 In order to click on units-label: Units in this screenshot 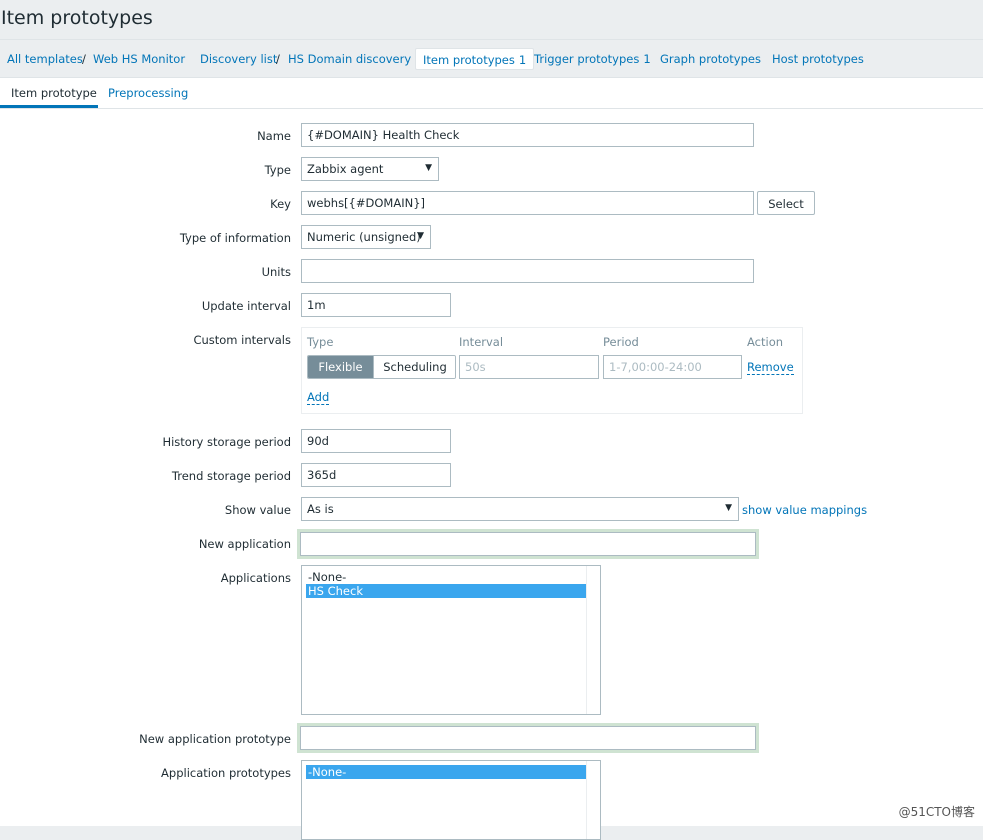, I will do `click(276, 272)`.